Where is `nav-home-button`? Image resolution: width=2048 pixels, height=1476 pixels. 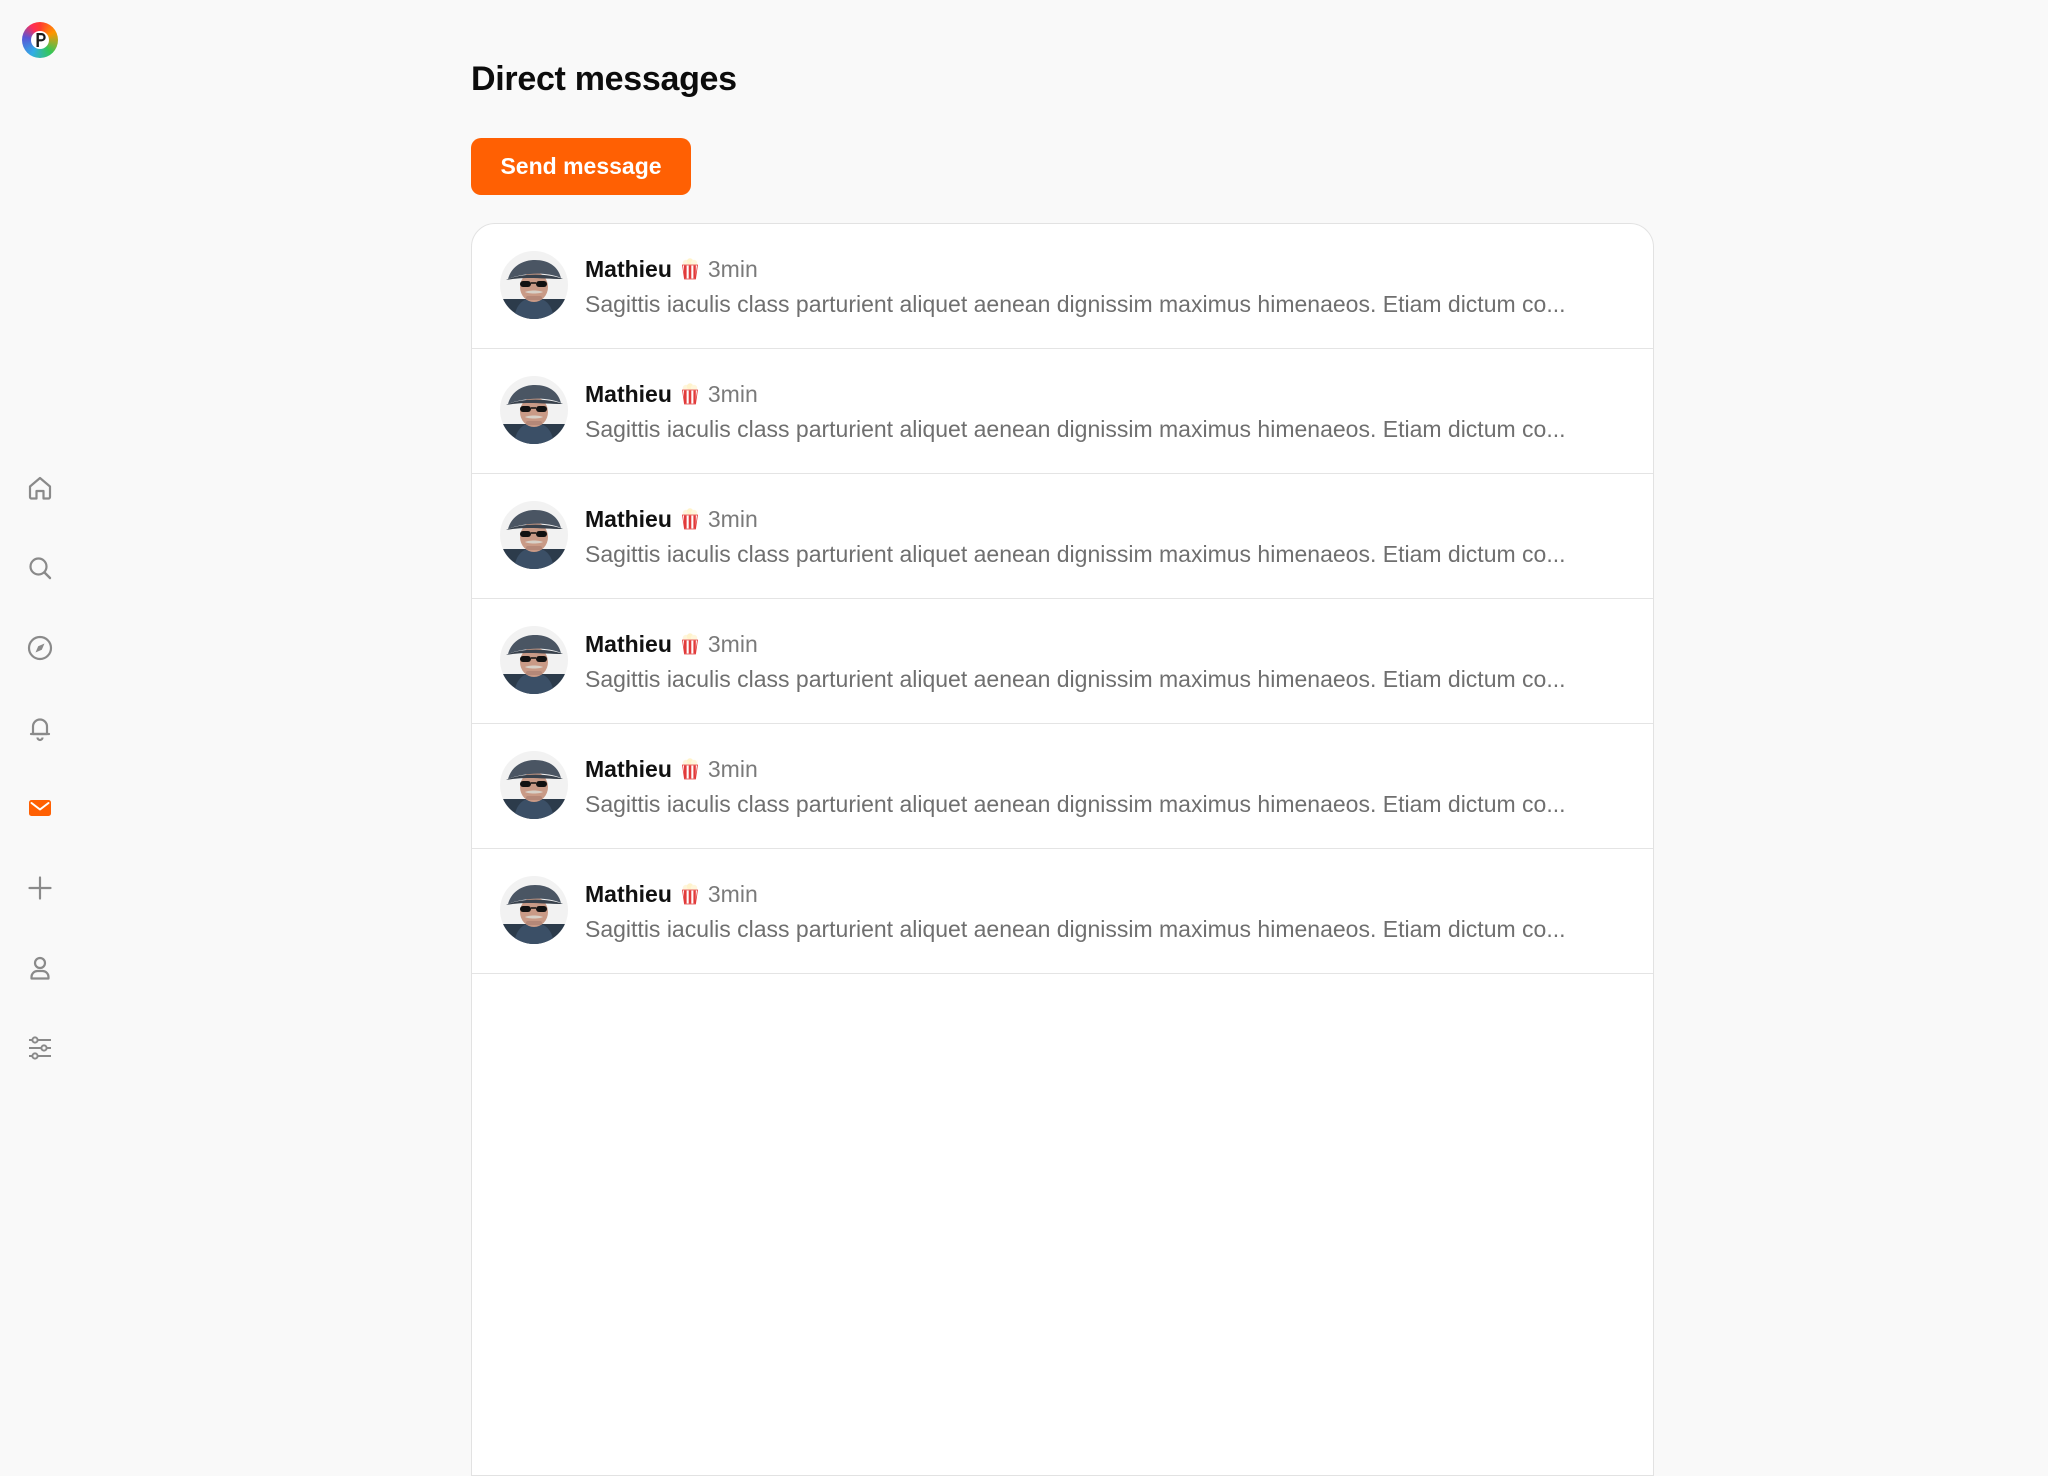
nav-home-button is located at coordinates (40, 488).